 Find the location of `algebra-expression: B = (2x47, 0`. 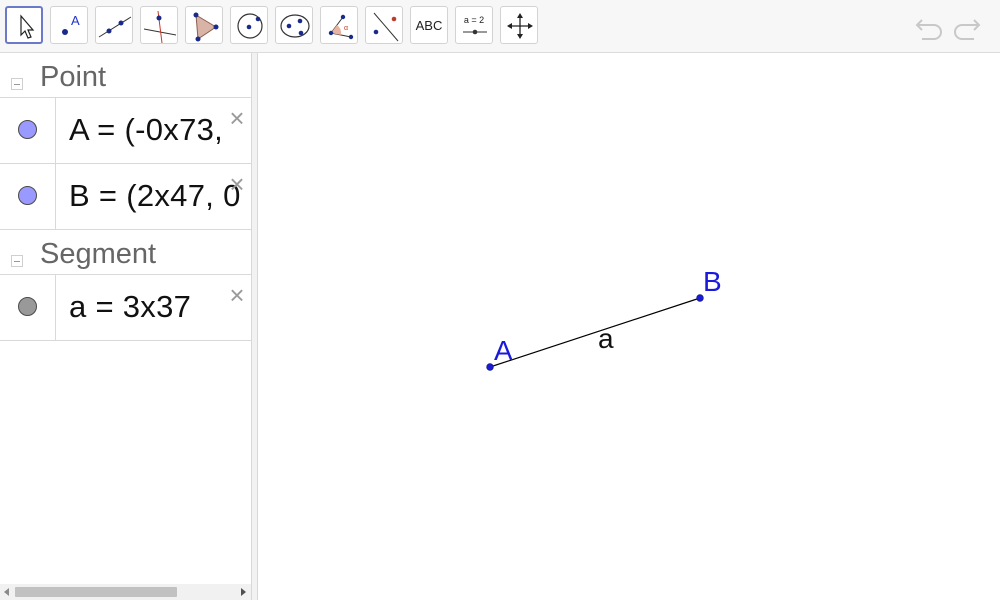

algebra-expression: B = (2x47, 0 is located at coordinates (155, 196).